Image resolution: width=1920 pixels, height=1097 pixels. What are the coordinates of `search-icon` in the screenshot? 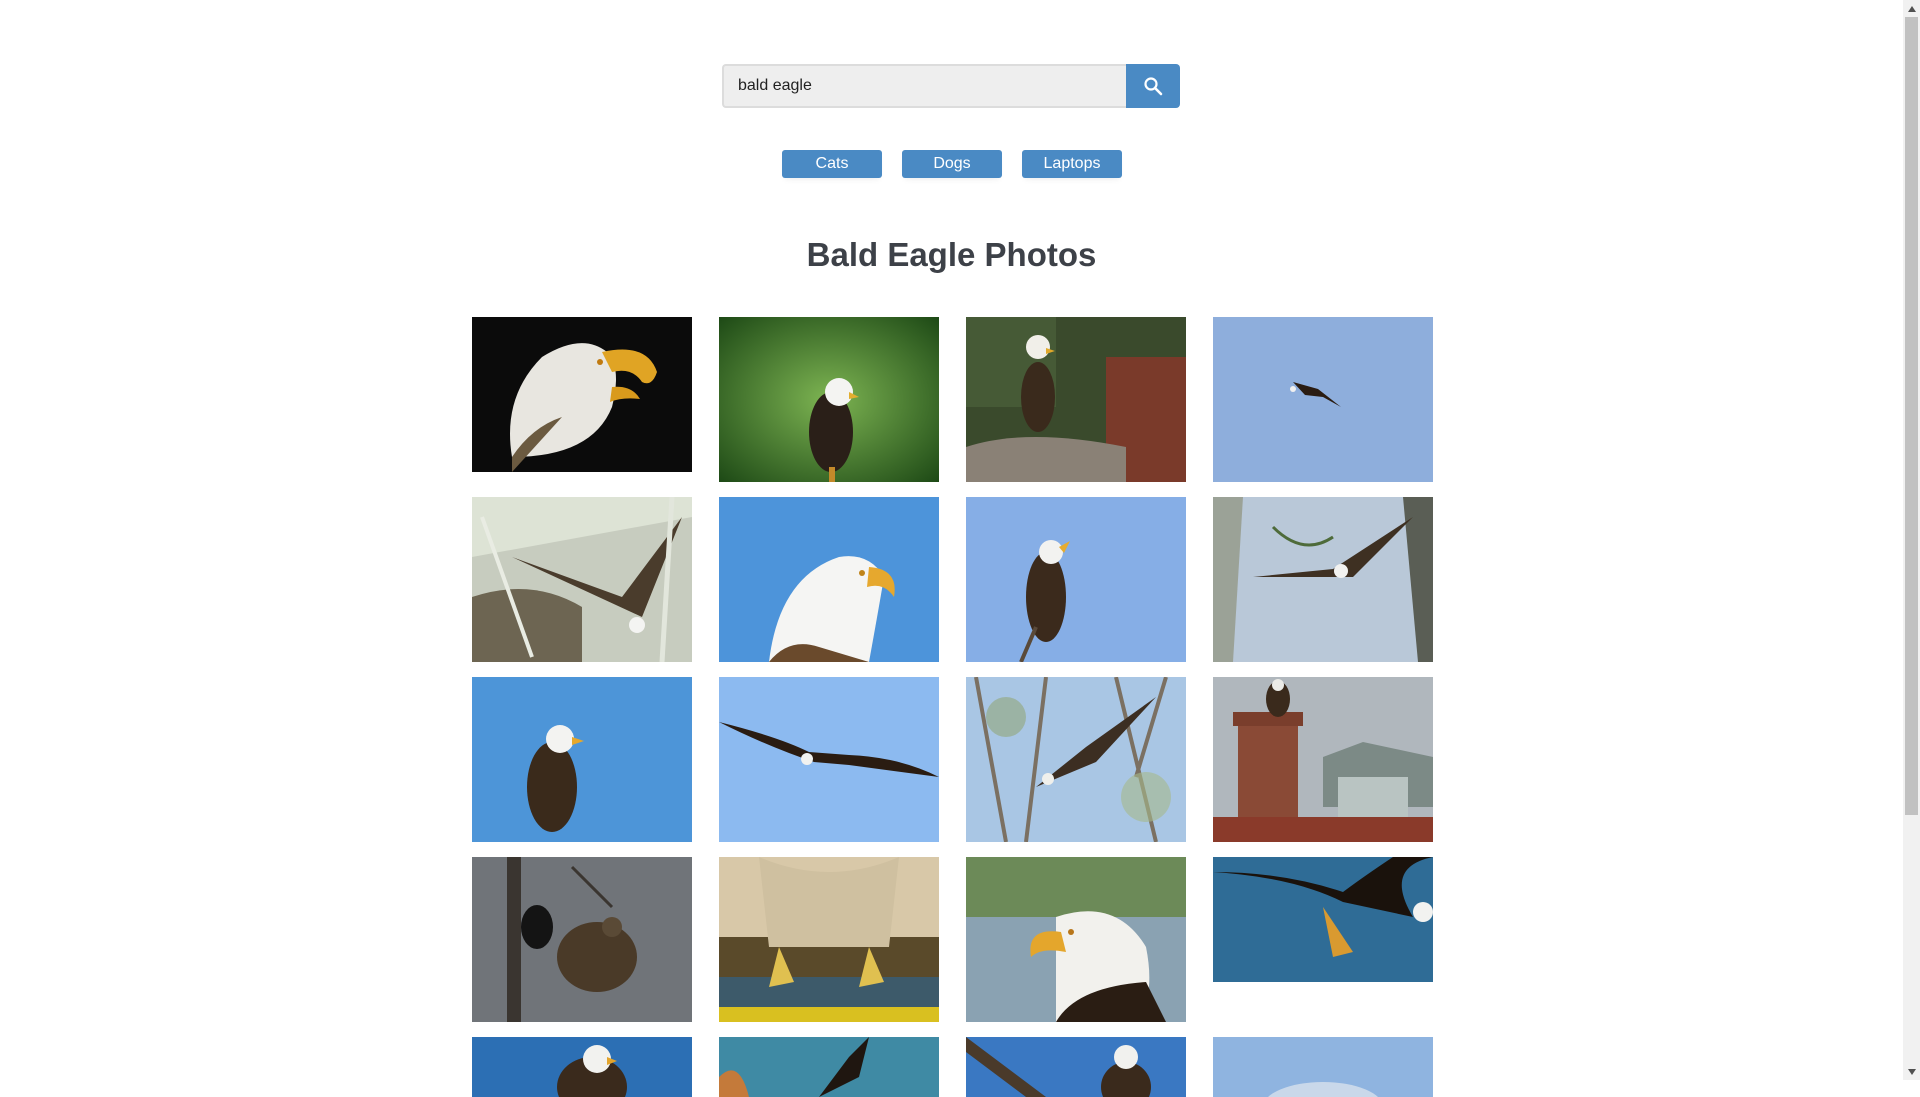 It's located at (1153, 86).